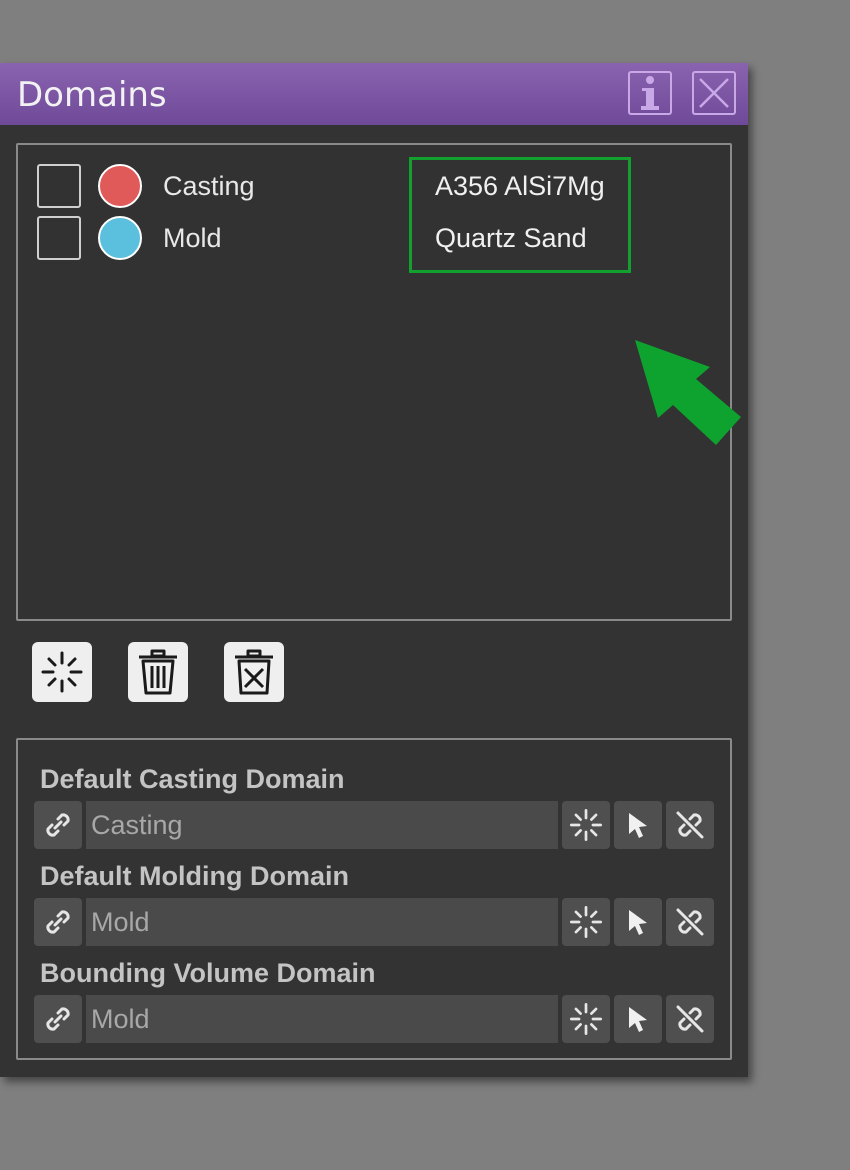 The width and height of the screenshot is (850, 1170). Describe the element at coordinates (374, 94) in the screenshot. I see `title-bar: Domains` at that location.